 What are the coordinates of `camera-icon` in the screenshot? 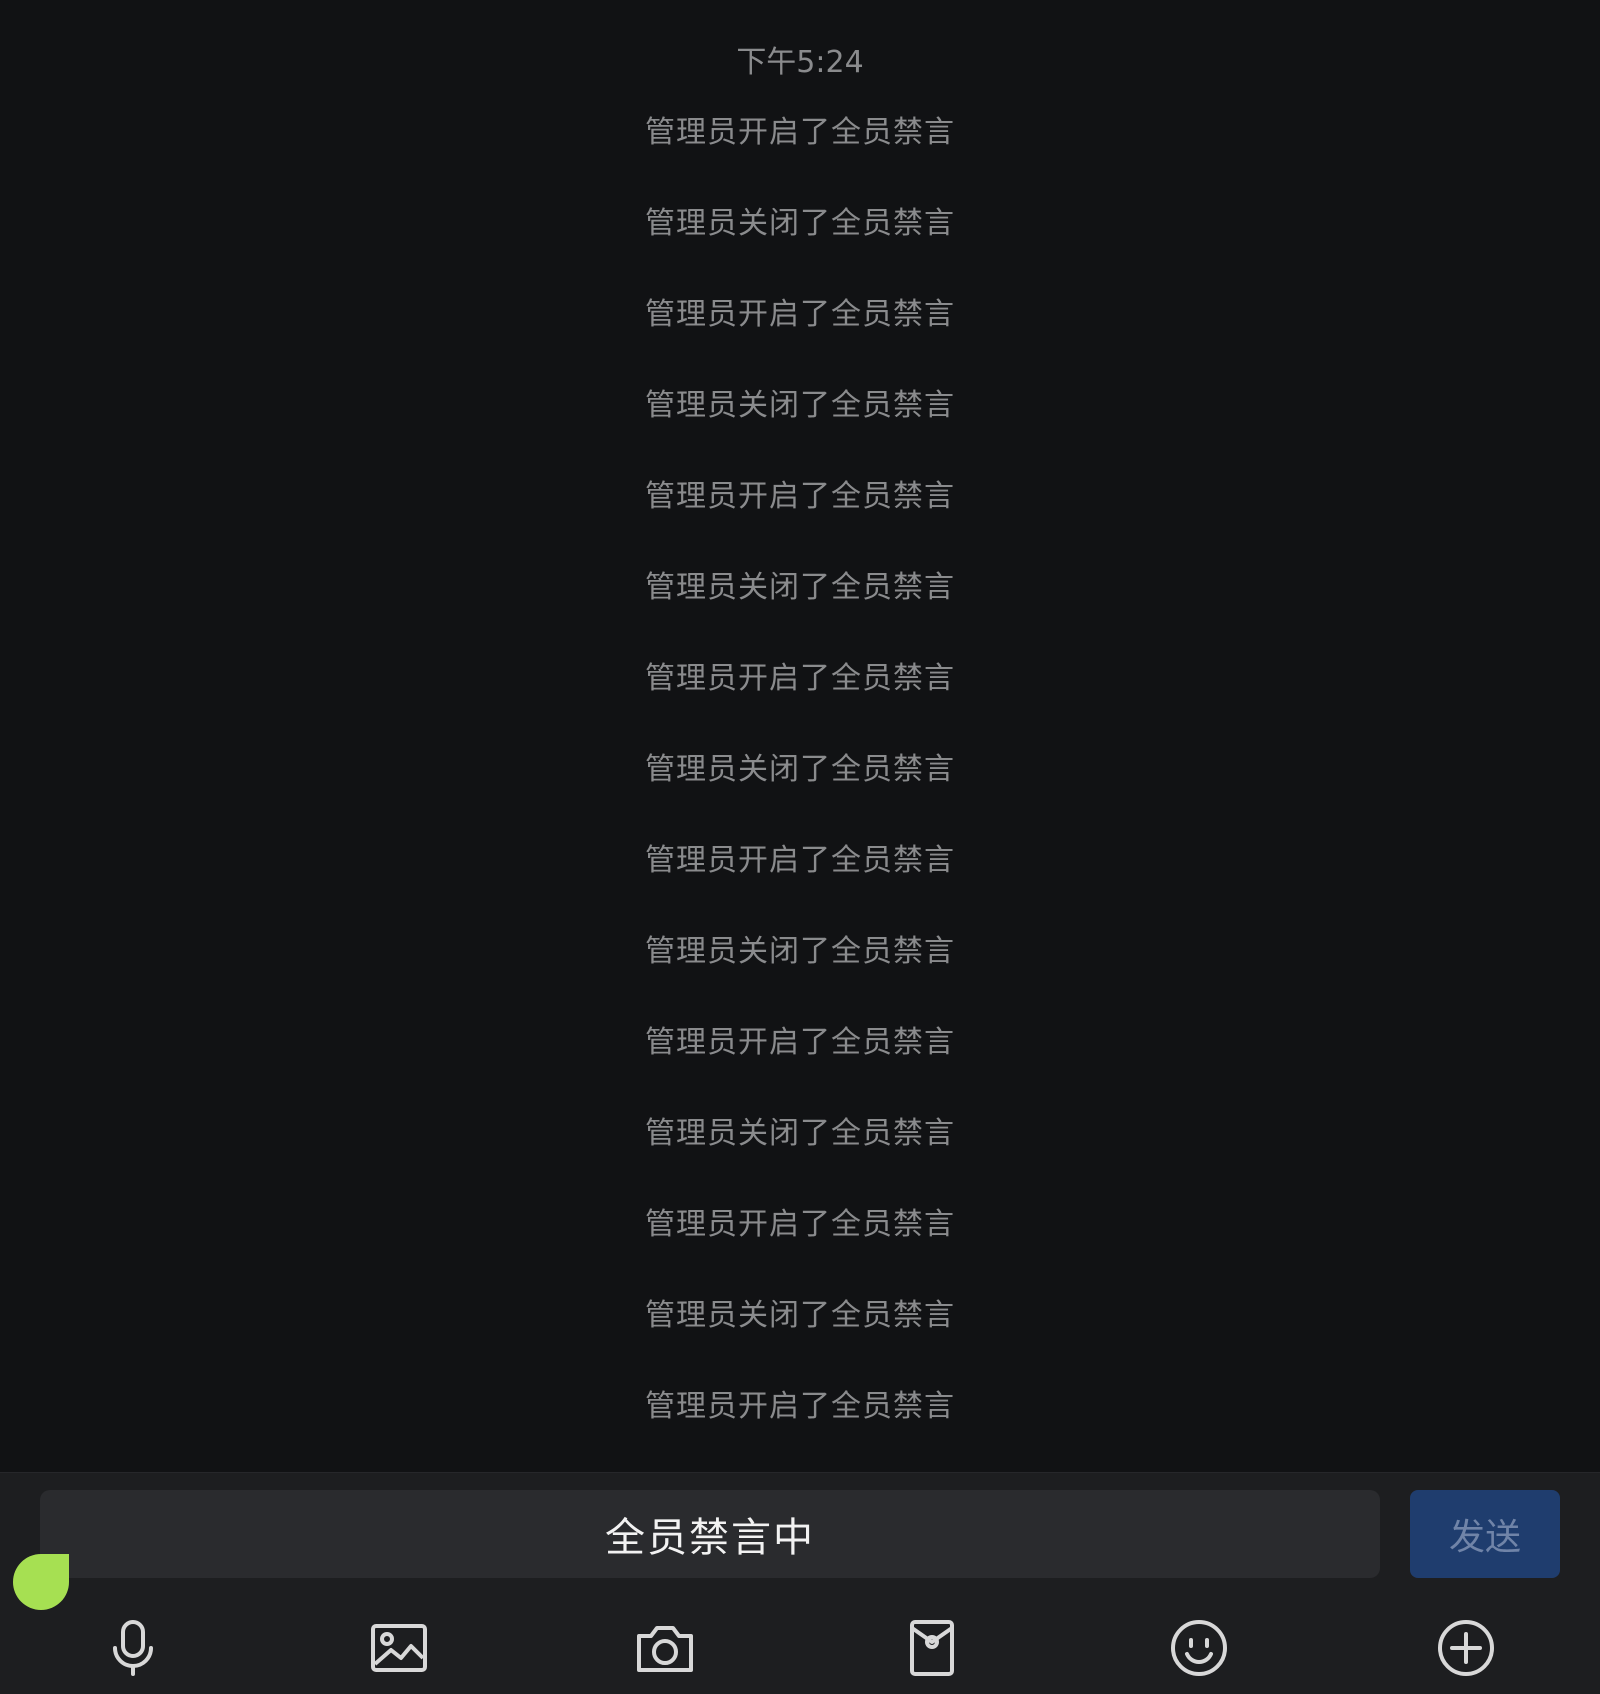 It's located at (665, 1649).